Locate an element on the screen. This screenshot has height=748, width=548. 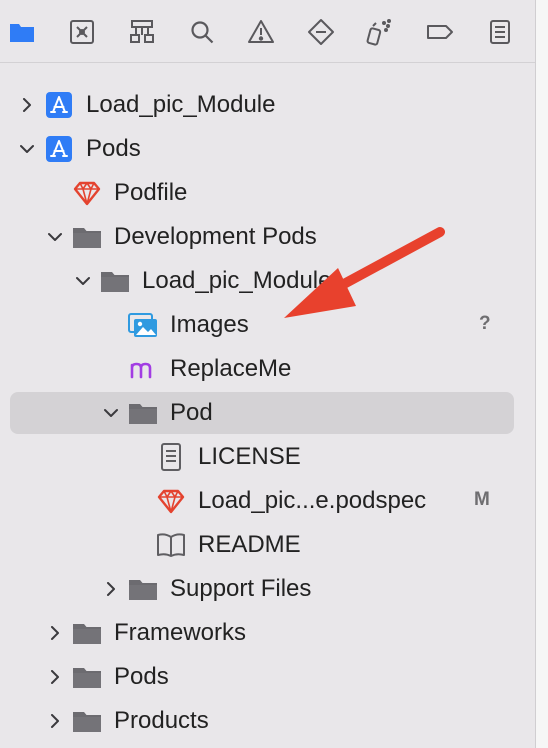
tree-row: Frameworks is located at coordinates (268, 633).